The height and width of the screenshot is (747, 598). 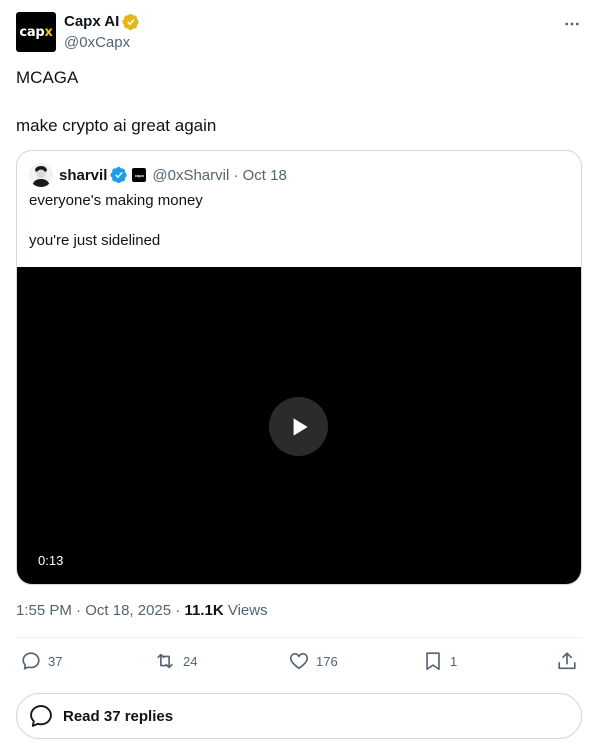 I want to click on reply-count: 37, so click(x=55, y=661).